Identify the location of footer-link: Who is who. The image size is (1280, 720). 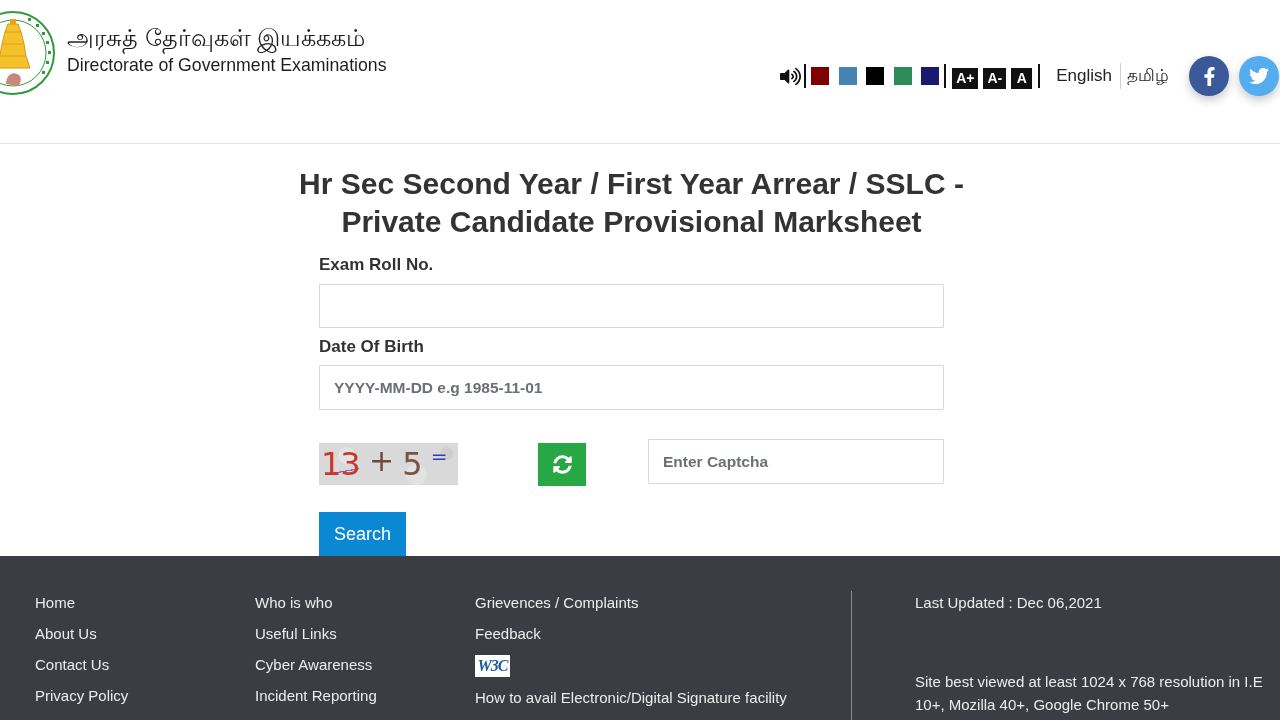
(294, 603).